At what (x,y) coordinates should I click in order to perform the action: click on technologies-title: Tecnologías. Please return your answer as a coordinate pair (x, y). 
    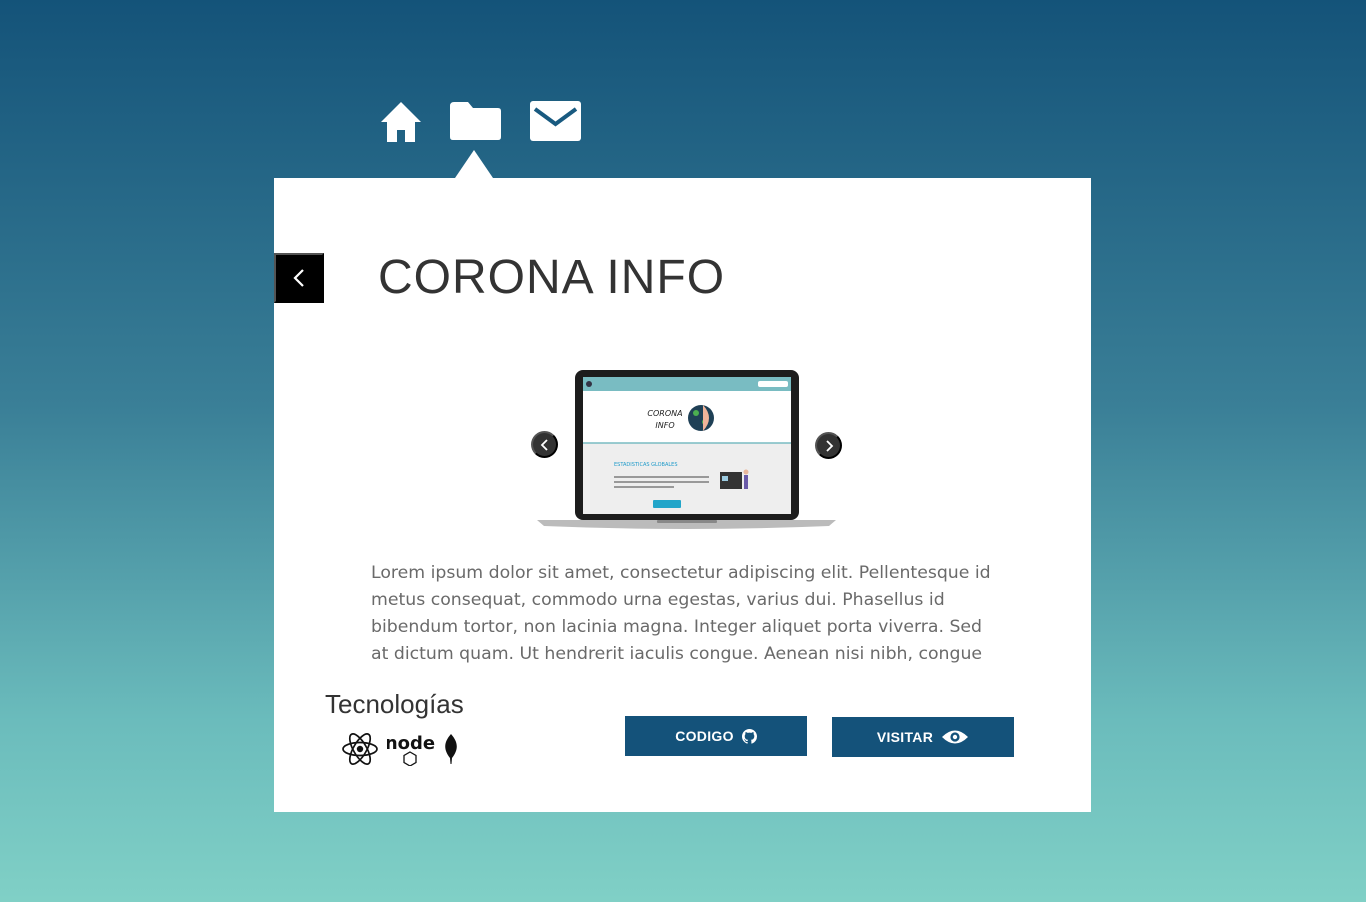
    Looking at the image, I should click on (394, 704).